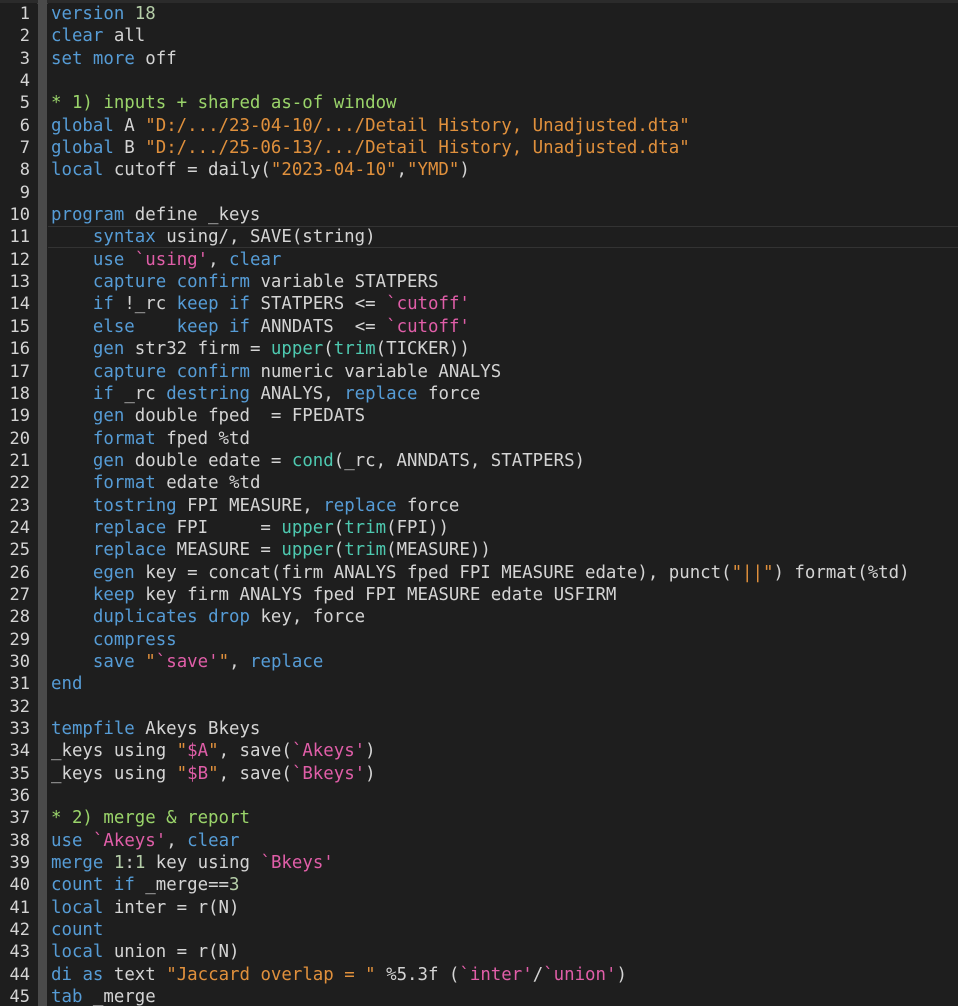 The image size is (958, 1006). What do you see at coordinates (503, 996) in the screenshot?
I see `code-line: tab _merge` at bounding box center [503, 996].